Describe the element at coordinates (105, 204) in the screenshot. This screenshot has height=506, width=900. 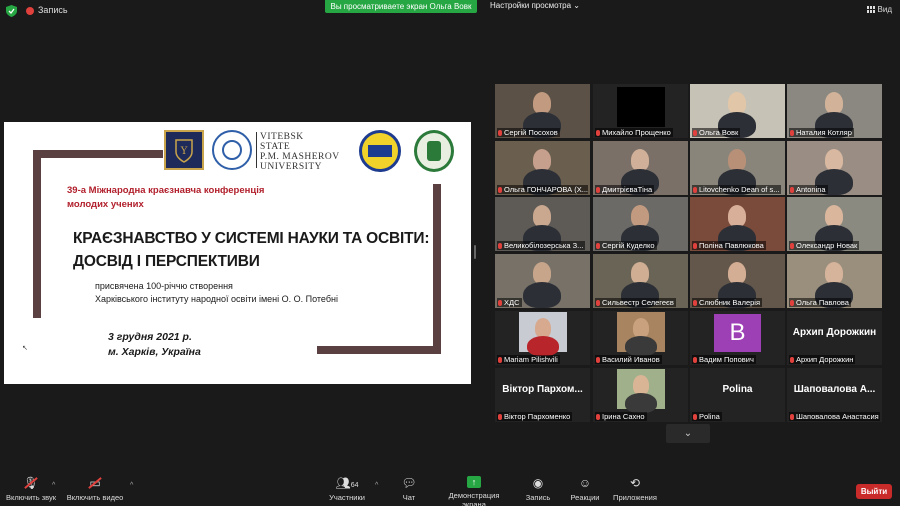
I see `conference-line: молодих учених` at that location.